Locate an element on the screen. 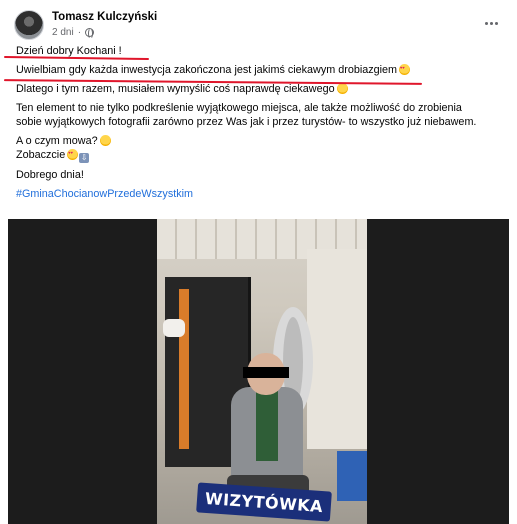  text-line-greeting: Dzień dobry Kochani ! is located at coordinates (69, 51).